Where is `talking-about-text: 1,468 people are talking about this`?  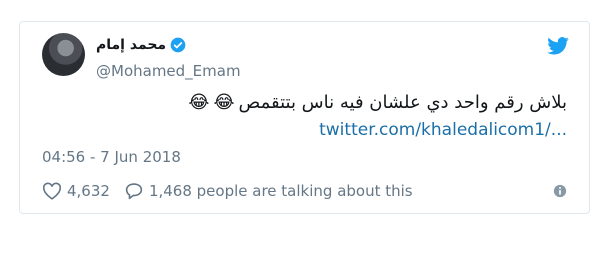
talking-about-text: 1,468 people are talking about this is located at coordinates (281, 191).